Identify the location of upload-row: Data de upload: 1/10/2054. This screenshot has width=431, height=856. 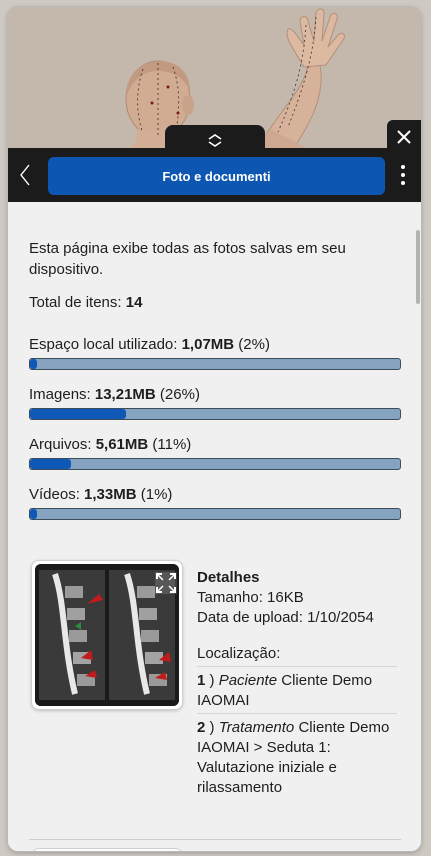
(297, 618).